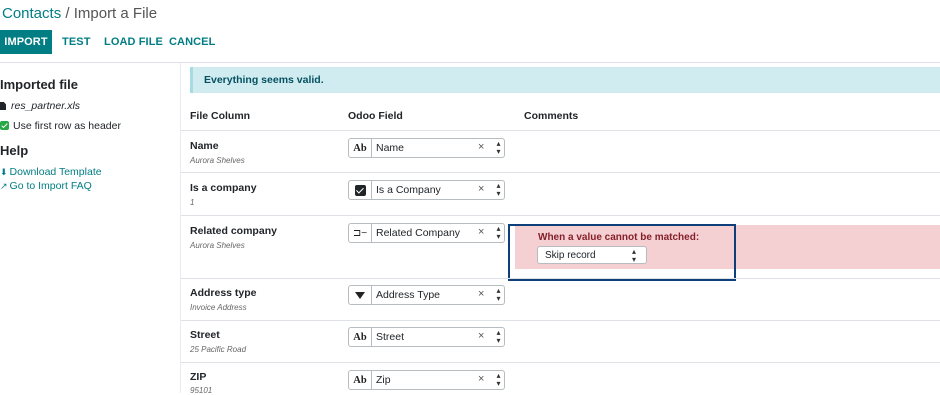 This screenshot has width=940, height=395. What do you see at coordinates (470, 62) in the screenshot?
I see `toolbar-divider` at bounding box center [470, 62].